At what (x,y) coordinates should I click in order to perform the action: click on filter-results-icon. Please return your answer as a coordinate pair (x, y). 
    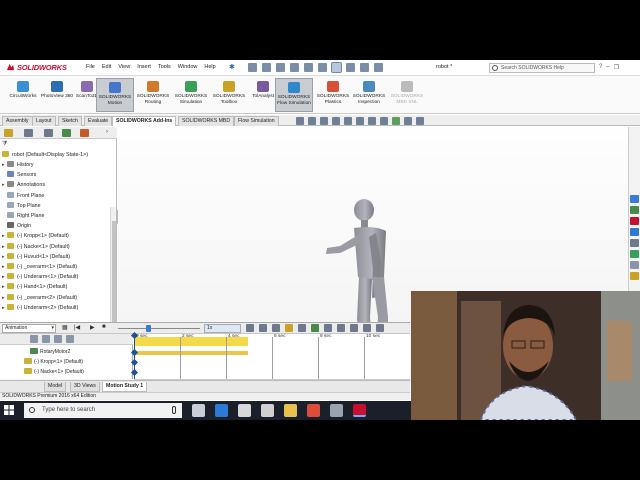
    Looking at the image, I should click on (70, 339).